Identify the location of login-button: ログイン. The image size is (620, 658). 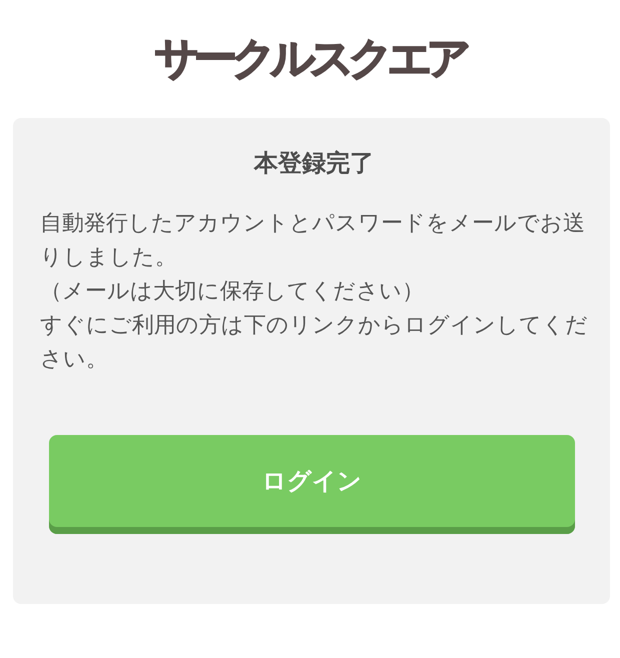
(312, 484).